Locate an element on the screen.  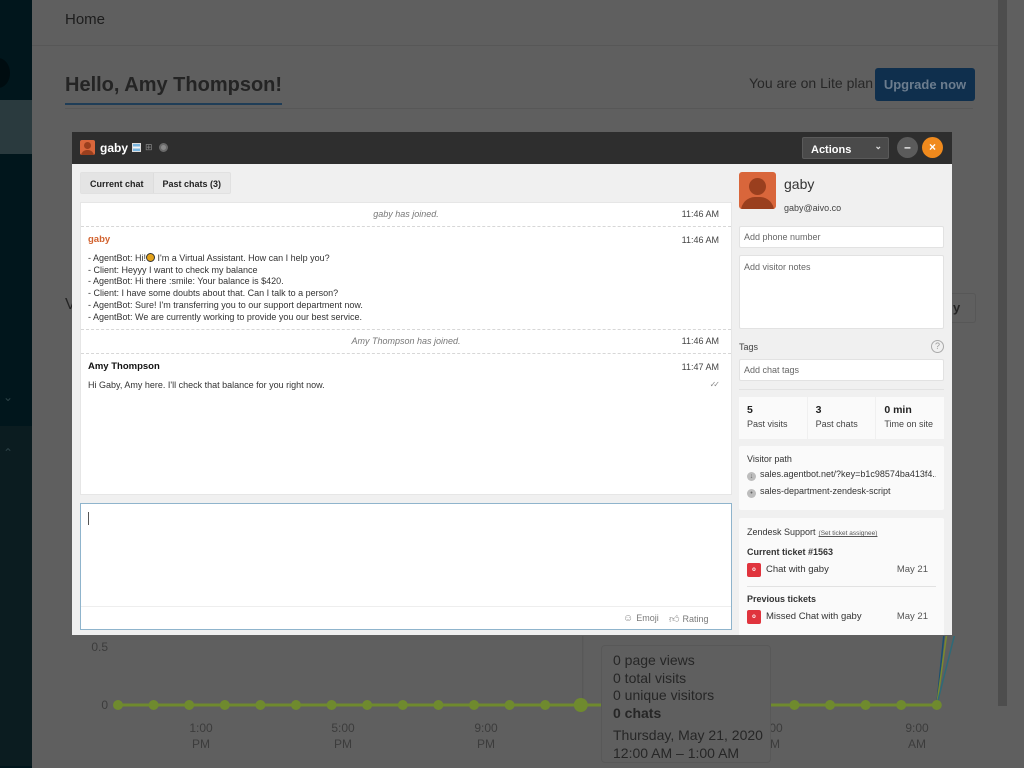
system-message-text: gaby has joined. is located at coordinates (406, 214).